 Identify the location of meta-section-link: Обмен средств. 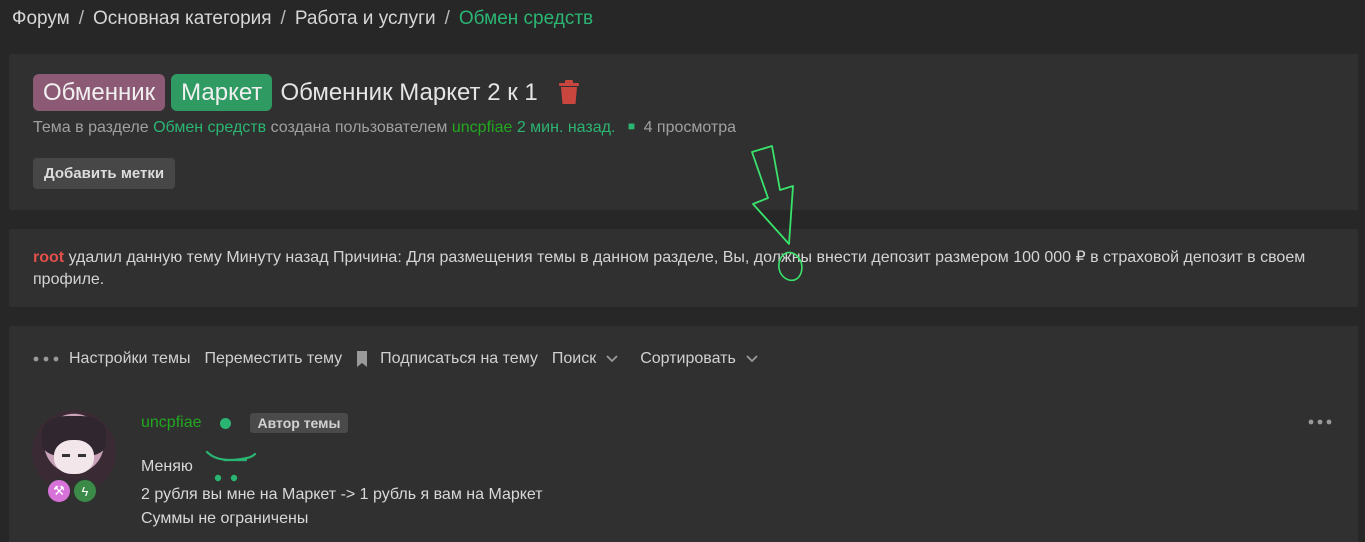
(209, 127).